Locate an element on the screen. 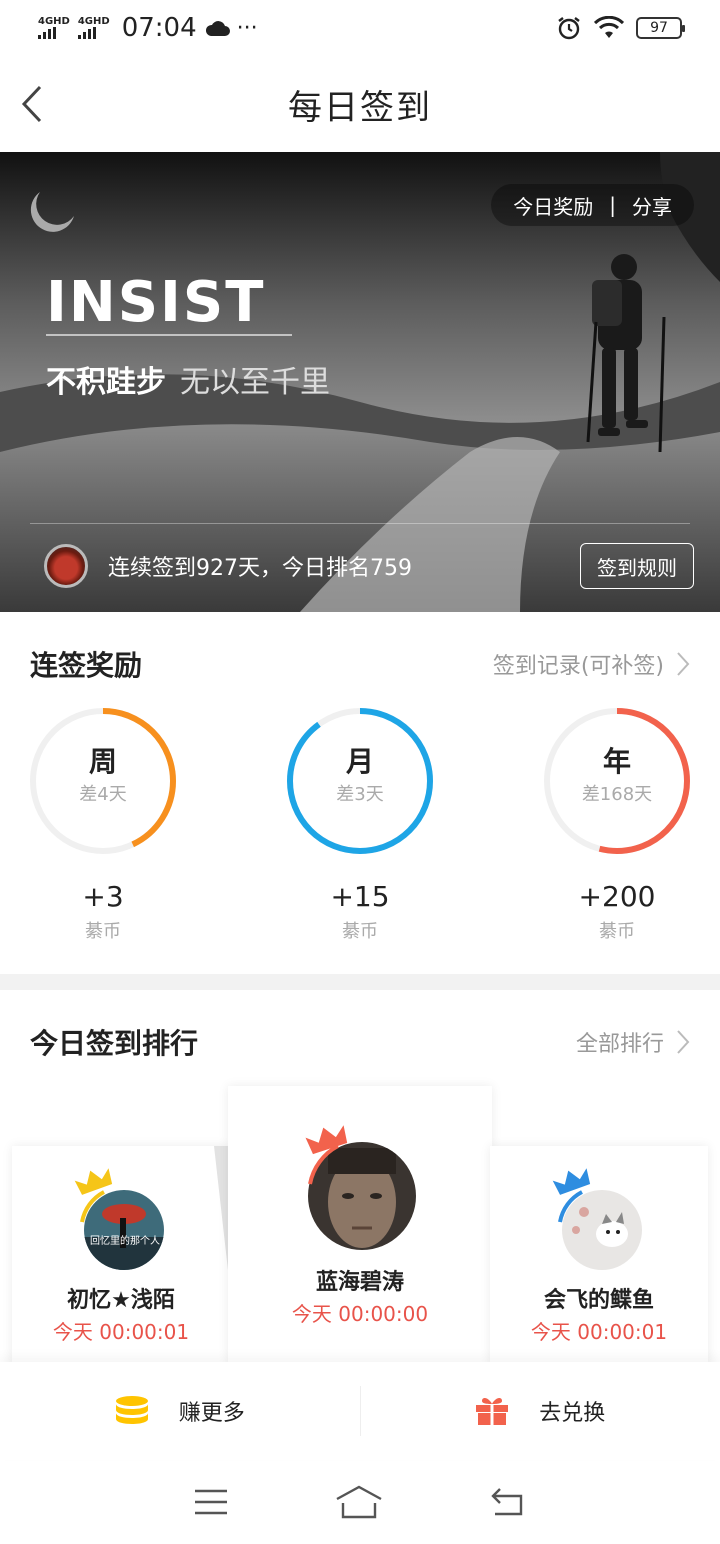 Image resolution: width=720 pixels, height=1544 pixels. battery-icon: 97 is located at coordinates (660, 28).